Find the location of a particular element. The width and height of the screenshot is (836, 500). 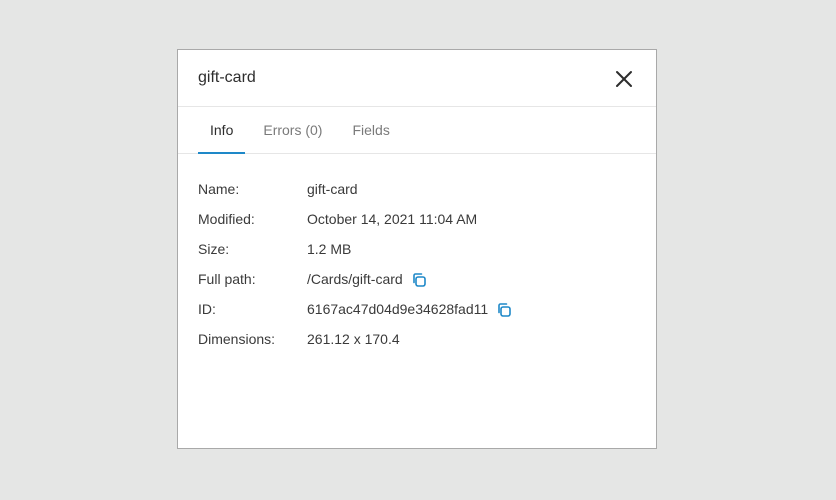

copy-id-button is located at coordinates (504, 310).